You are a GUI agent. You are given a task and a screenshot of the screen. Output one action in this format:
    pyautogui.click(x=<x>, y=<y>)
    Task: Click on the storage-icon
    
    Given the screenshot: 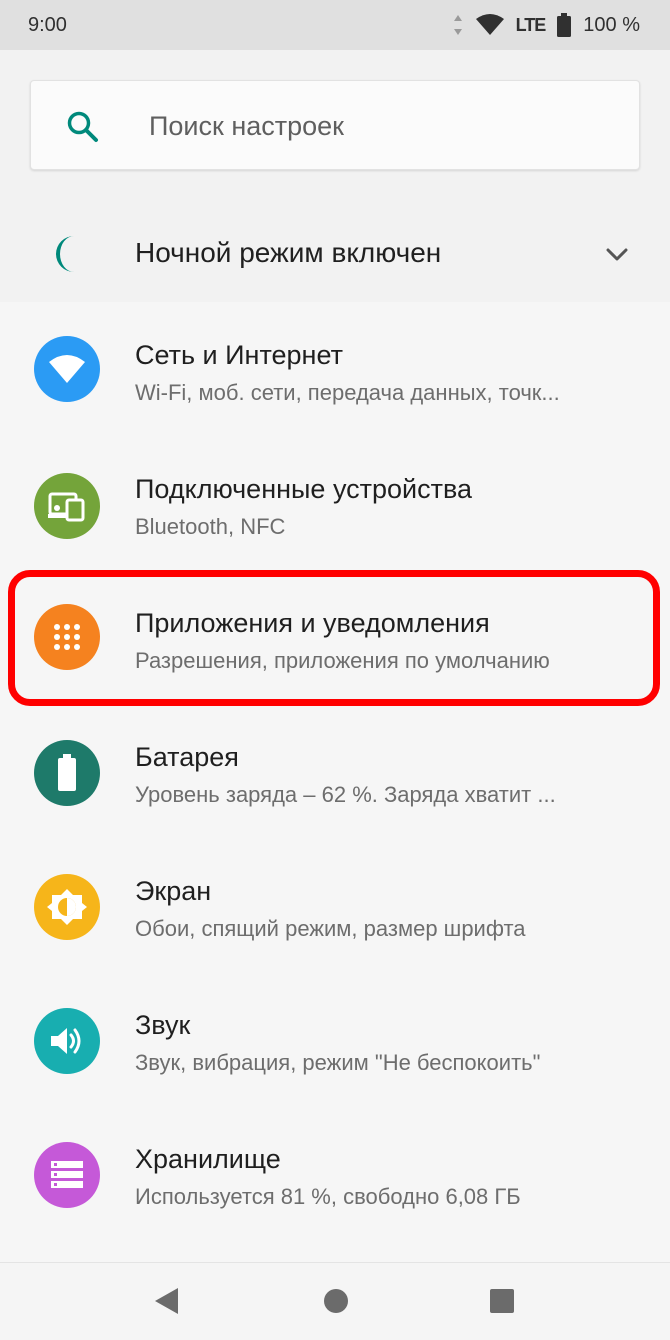 What is the action you would take?
    pyautogui.click(x=67, y=1175)
    